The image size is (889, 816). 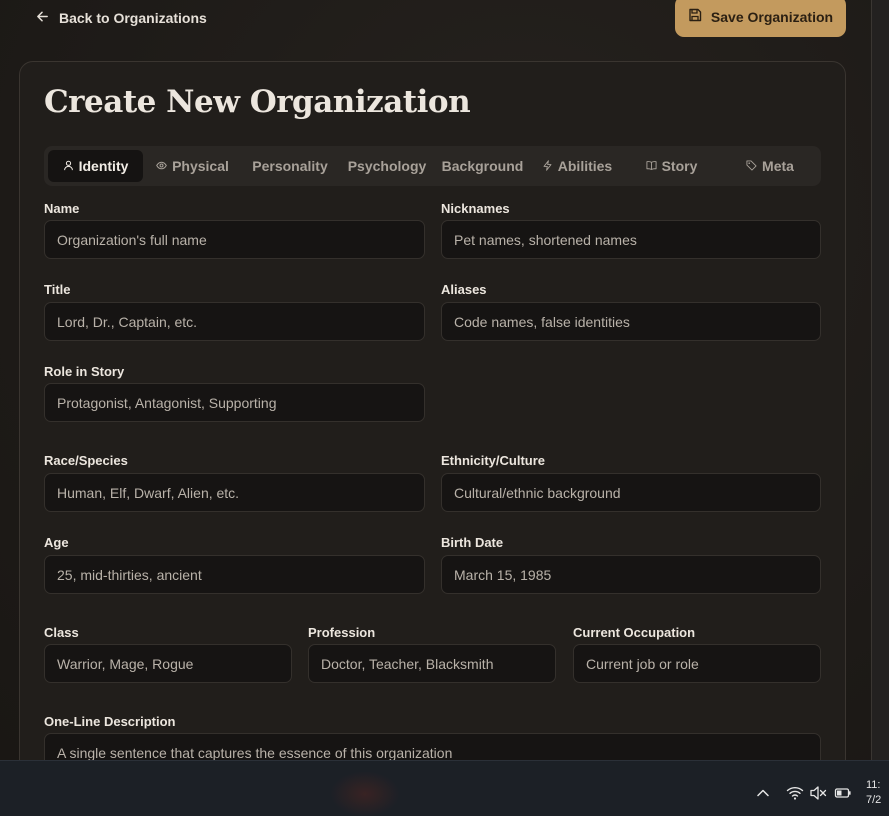 I want to click on tab-label: Personality, so click(x=290, y=166).